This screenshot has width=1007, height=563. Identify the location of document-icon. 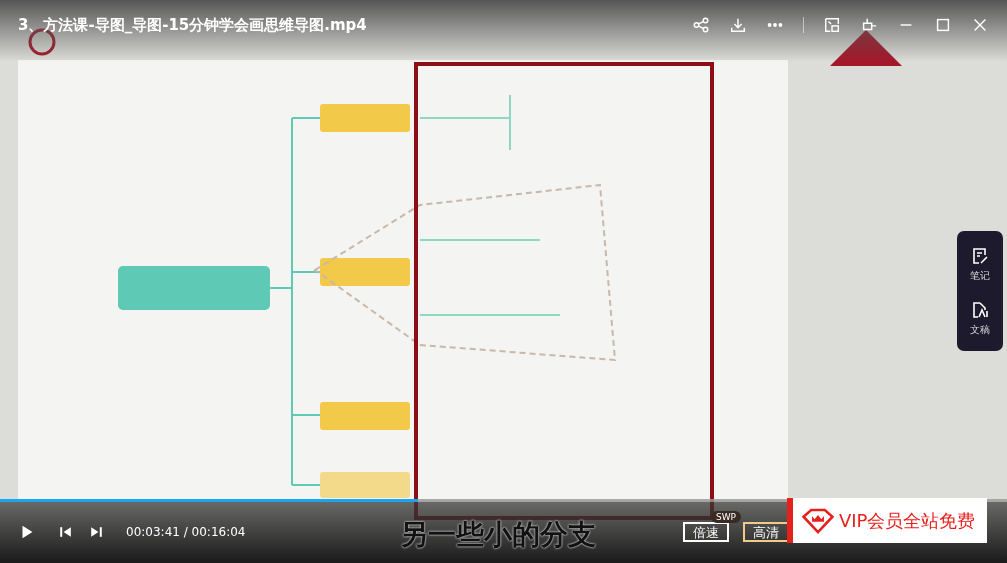
(980, 309).